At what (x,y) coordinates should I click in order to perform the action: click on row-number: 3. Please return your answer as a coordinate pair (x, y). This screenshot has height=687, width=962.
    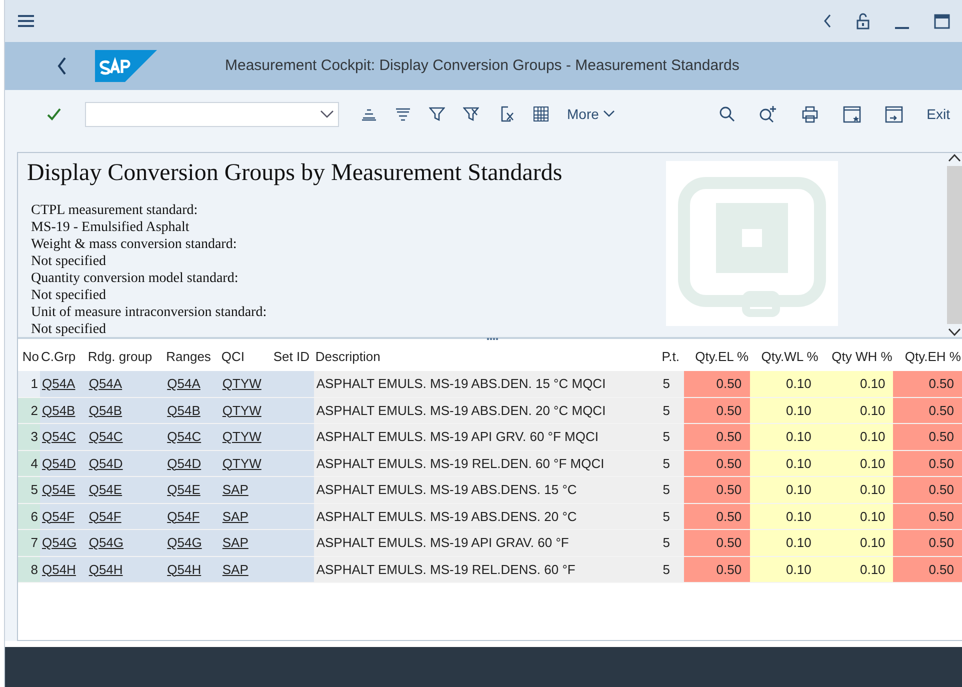
    Looking at the image, I should click on (29, 437).